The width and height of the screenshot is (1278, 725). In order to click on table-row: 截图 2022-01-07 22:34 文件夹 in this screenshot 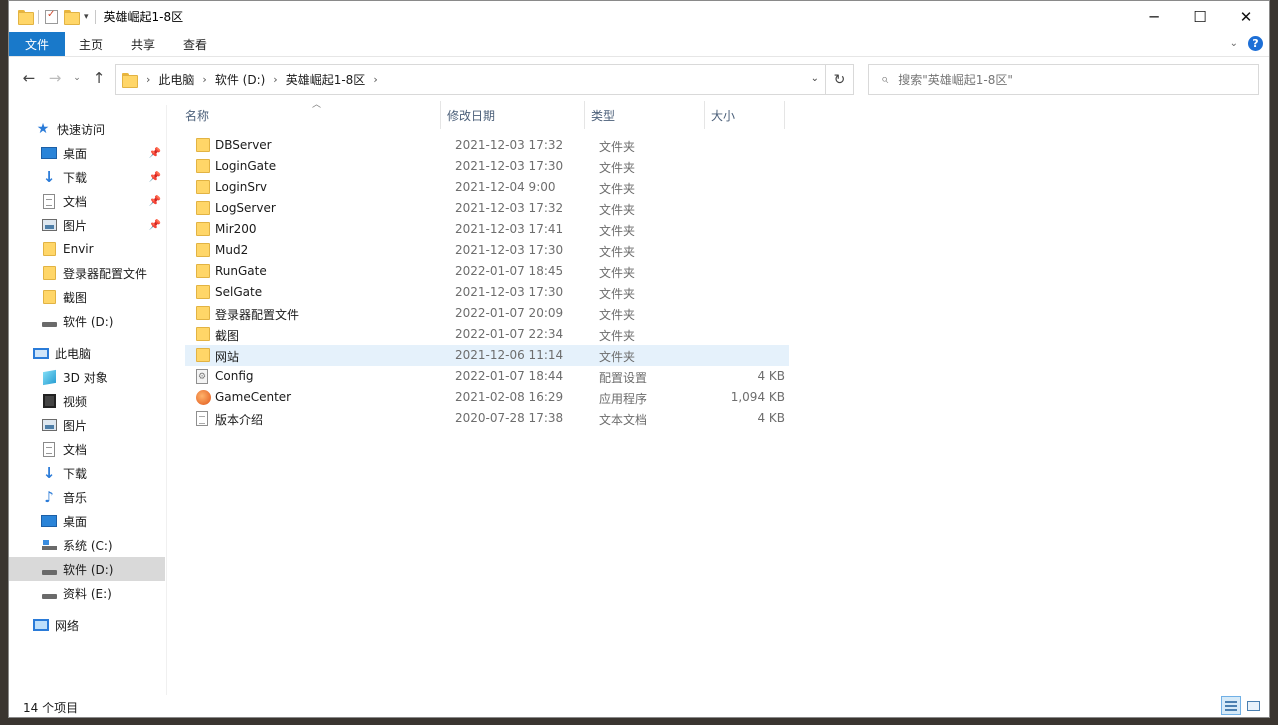, I will do `click(487, 334)`.